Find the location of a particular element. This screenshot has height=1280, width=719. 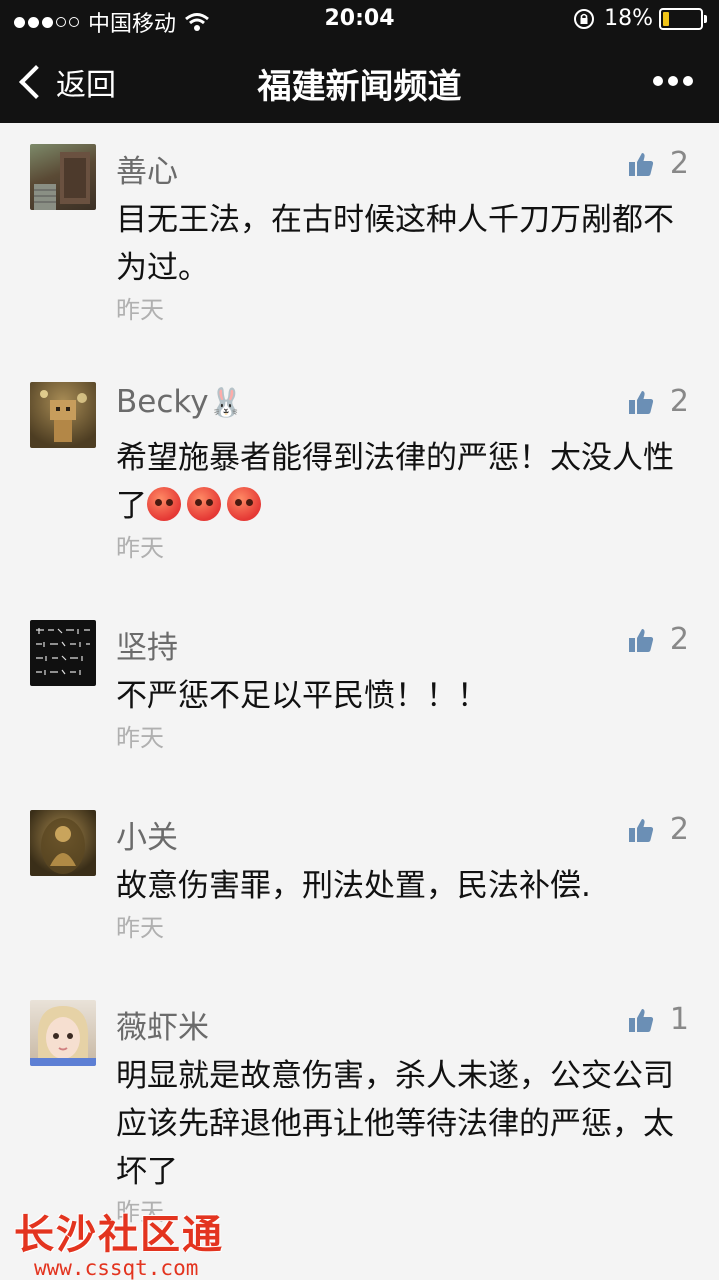

site-watermark: 长沙社区通 www.cssqt.com is located at coordinates (119, 1241).